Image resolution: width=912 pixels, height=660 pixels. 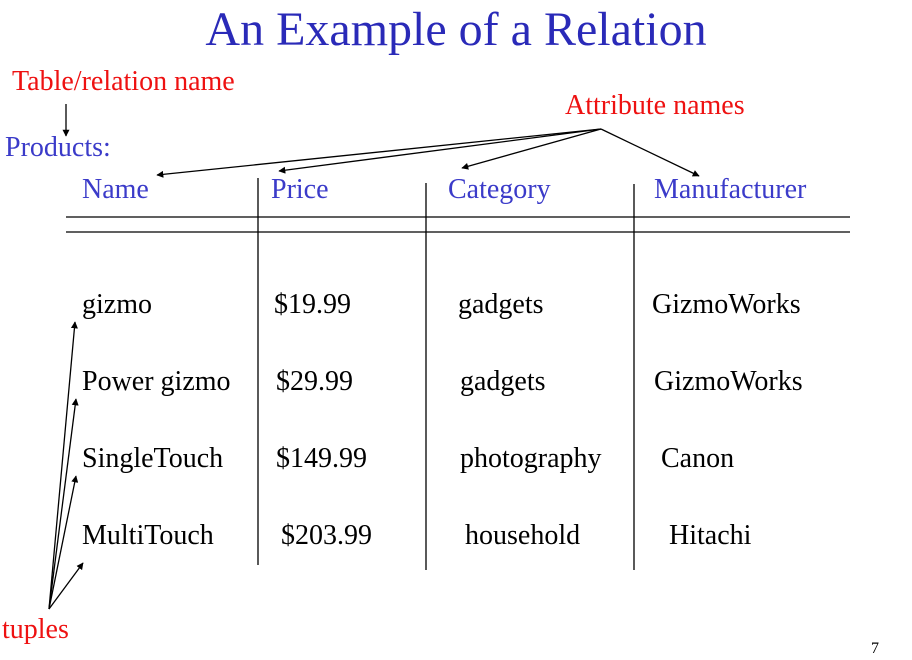 What do you see at coordinates (66, 465) in the screenshot?
I see `tuple-arrows` at bounding box center [66, 465].